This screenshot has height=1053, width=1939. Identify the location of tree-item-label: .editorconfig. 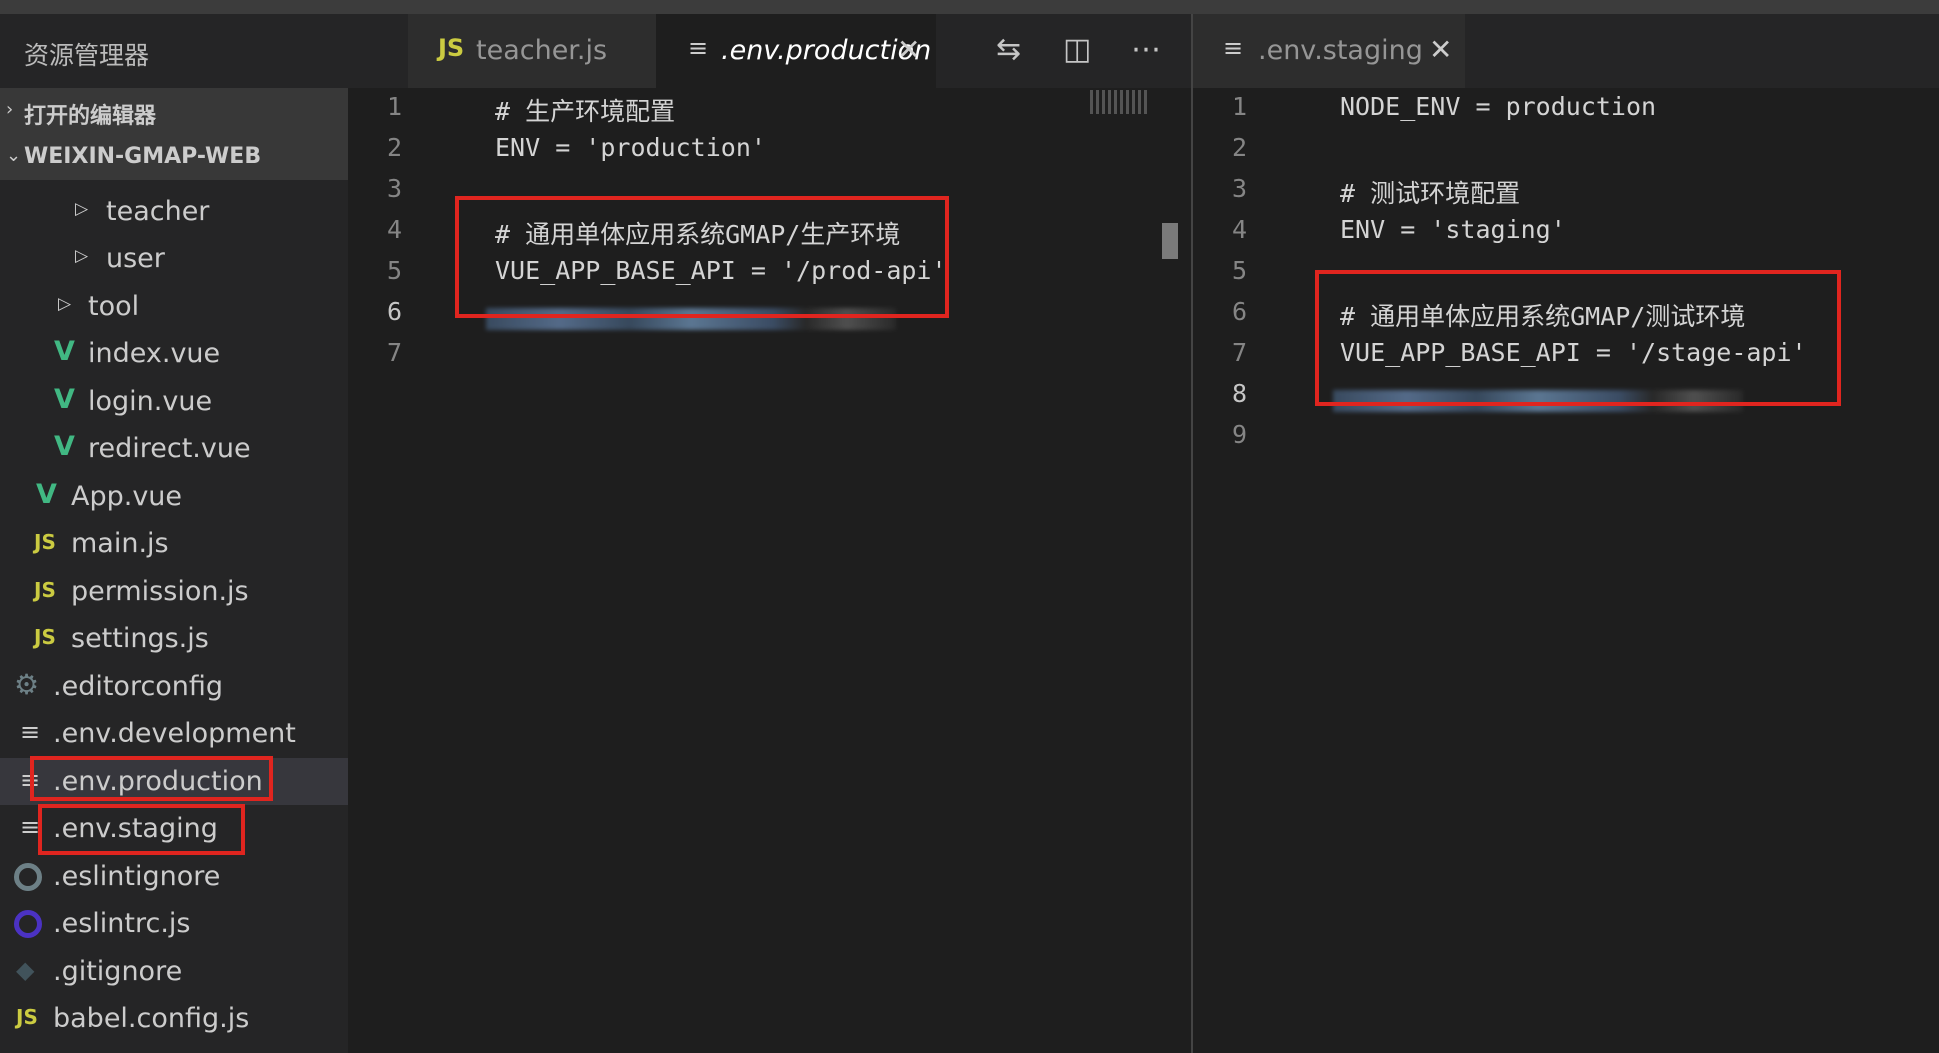
(138, 686).